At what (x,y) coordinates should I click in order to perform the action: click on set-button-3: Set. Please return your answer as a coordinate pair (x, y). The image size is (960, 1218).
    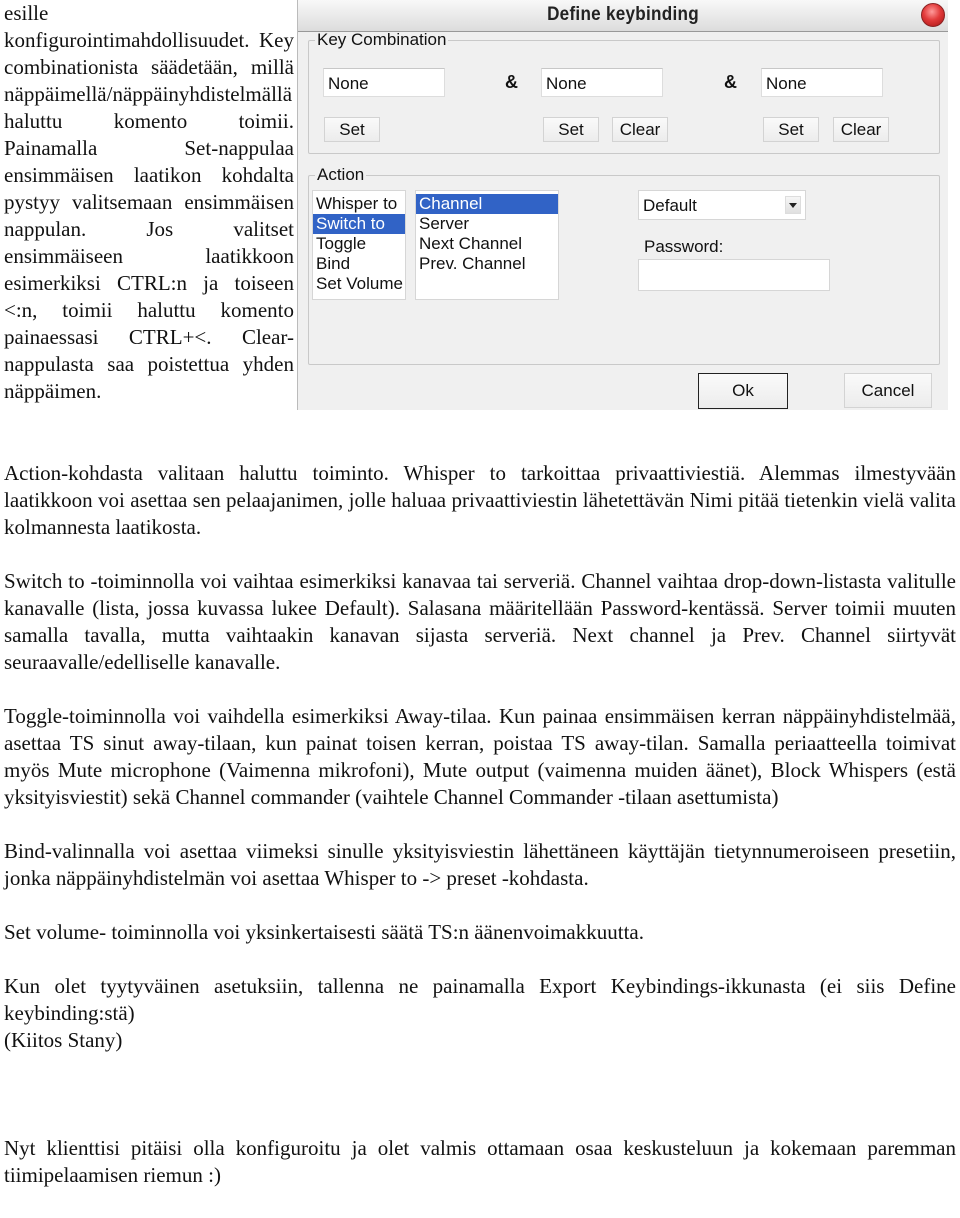
    Looking at the image, I should click on (791, 129).